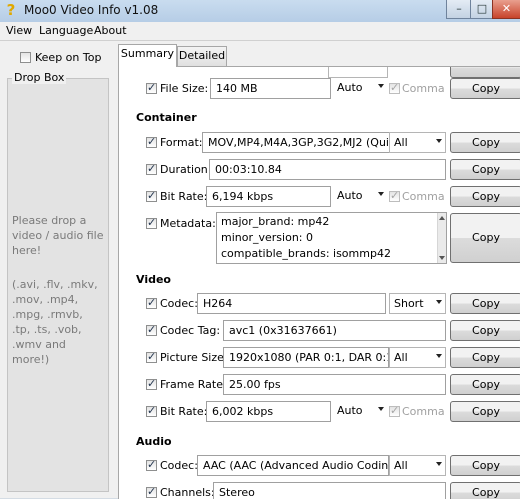  What do you see at coordinates (202, 56) in the screenshot?
I see `tab-detailed: Detailed` at bounding box center [202, 56].